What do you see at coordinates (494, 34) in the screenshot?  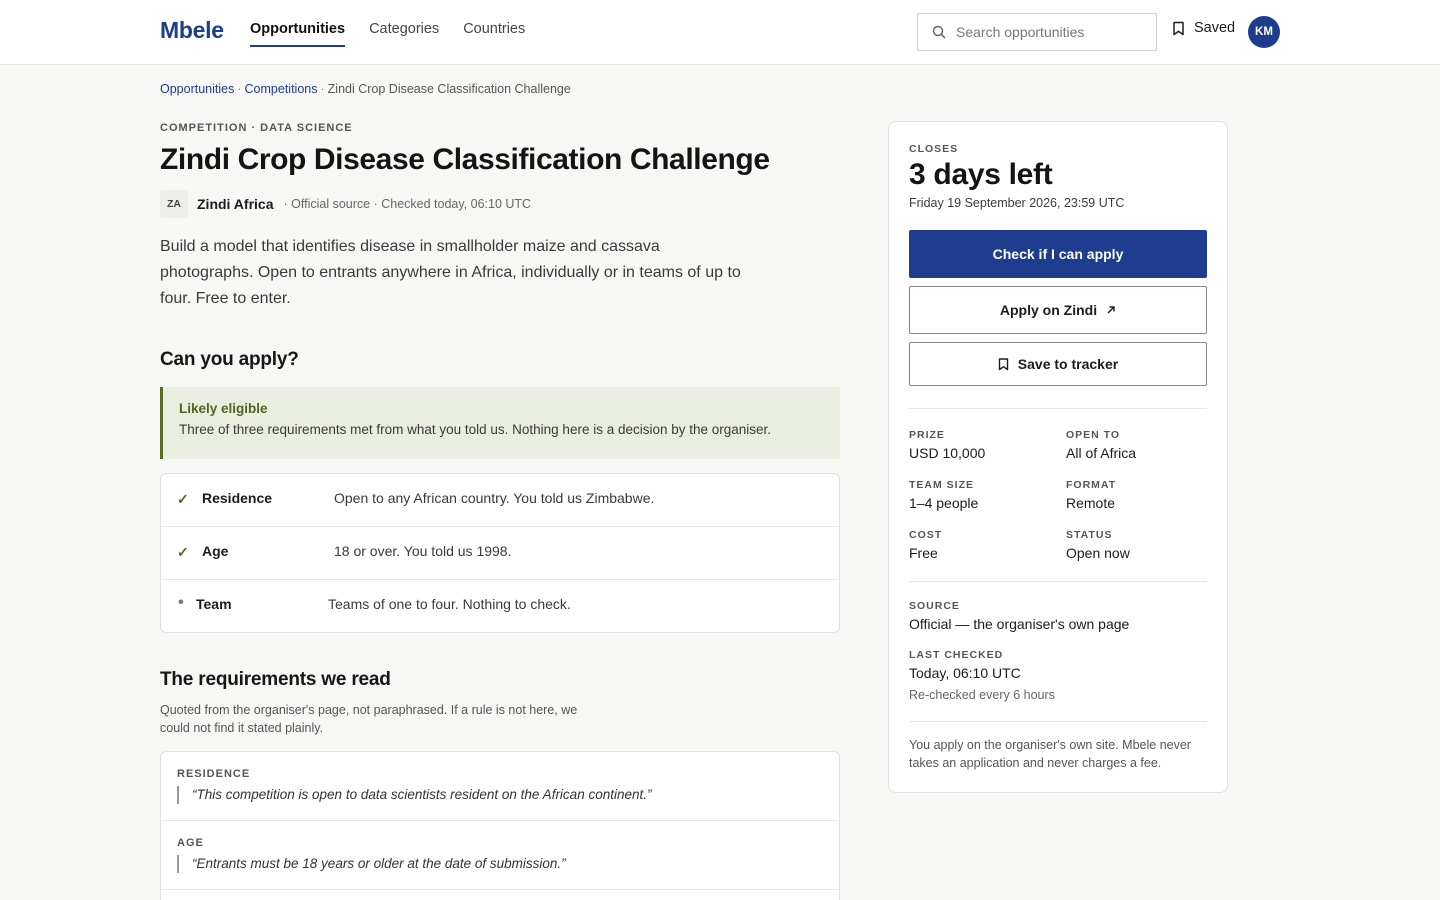 I see `nav-countries: Countries` at bounding box center [494, 34].